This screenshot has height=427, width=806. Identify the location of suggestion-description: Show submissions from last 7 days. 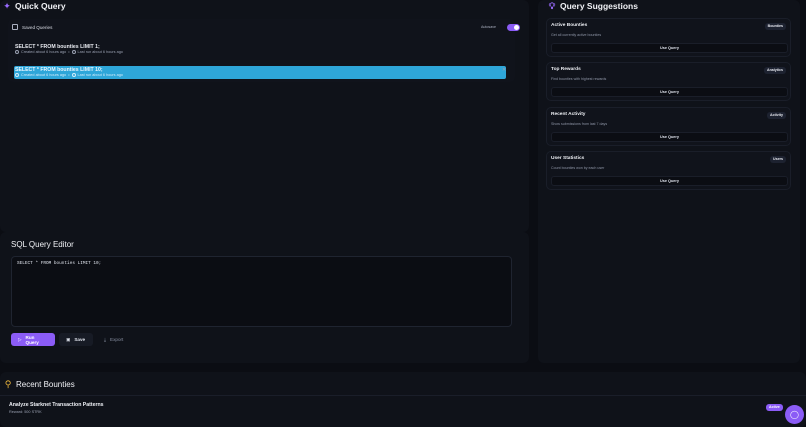
(579, 124).